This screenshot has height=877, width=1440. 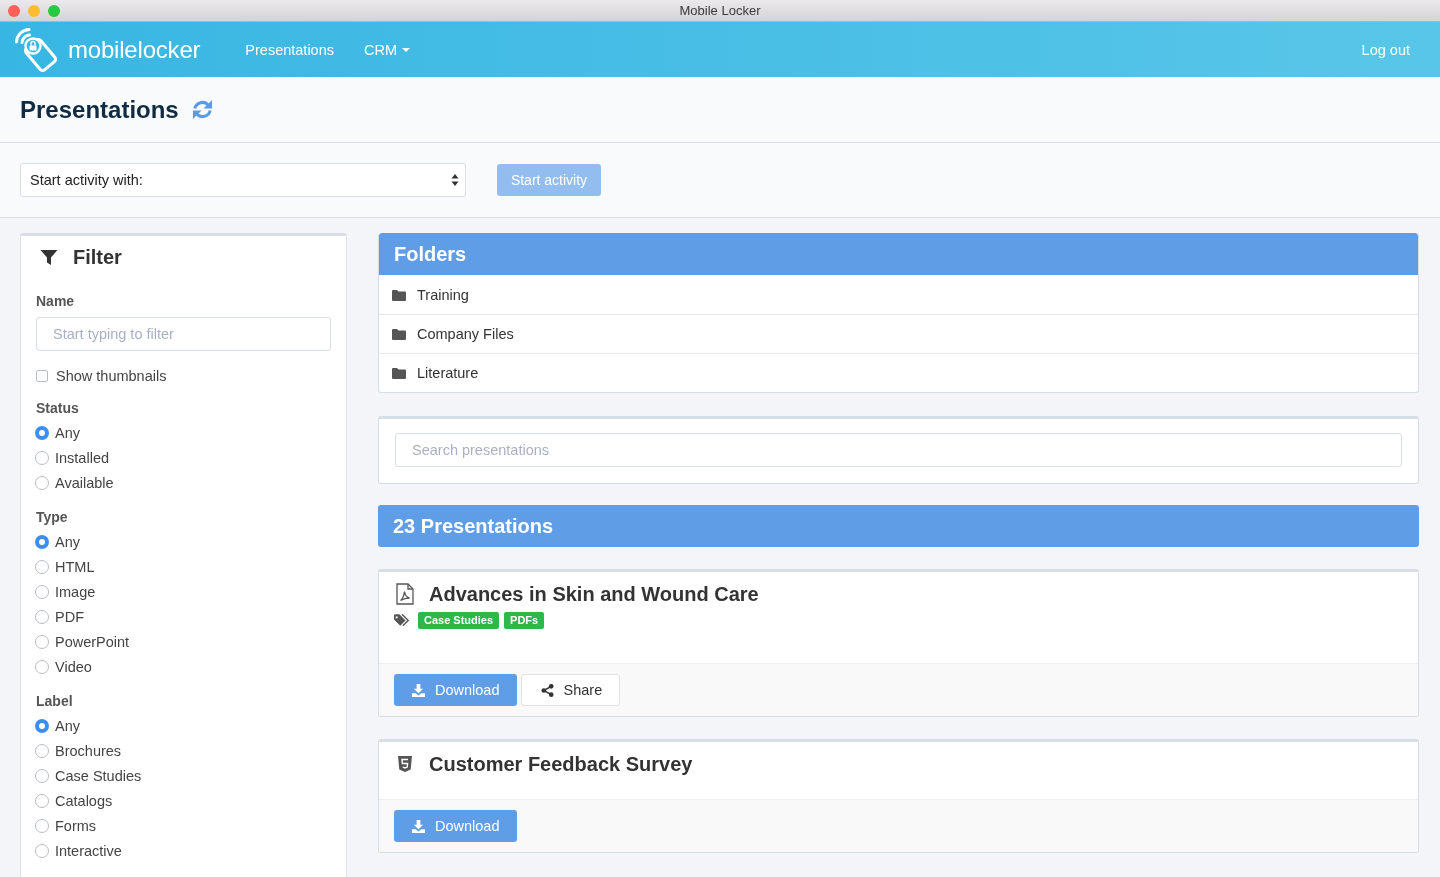 I want to click on presentation-title: Advances in Skin and Wound Care, so click(x=594, y=594).